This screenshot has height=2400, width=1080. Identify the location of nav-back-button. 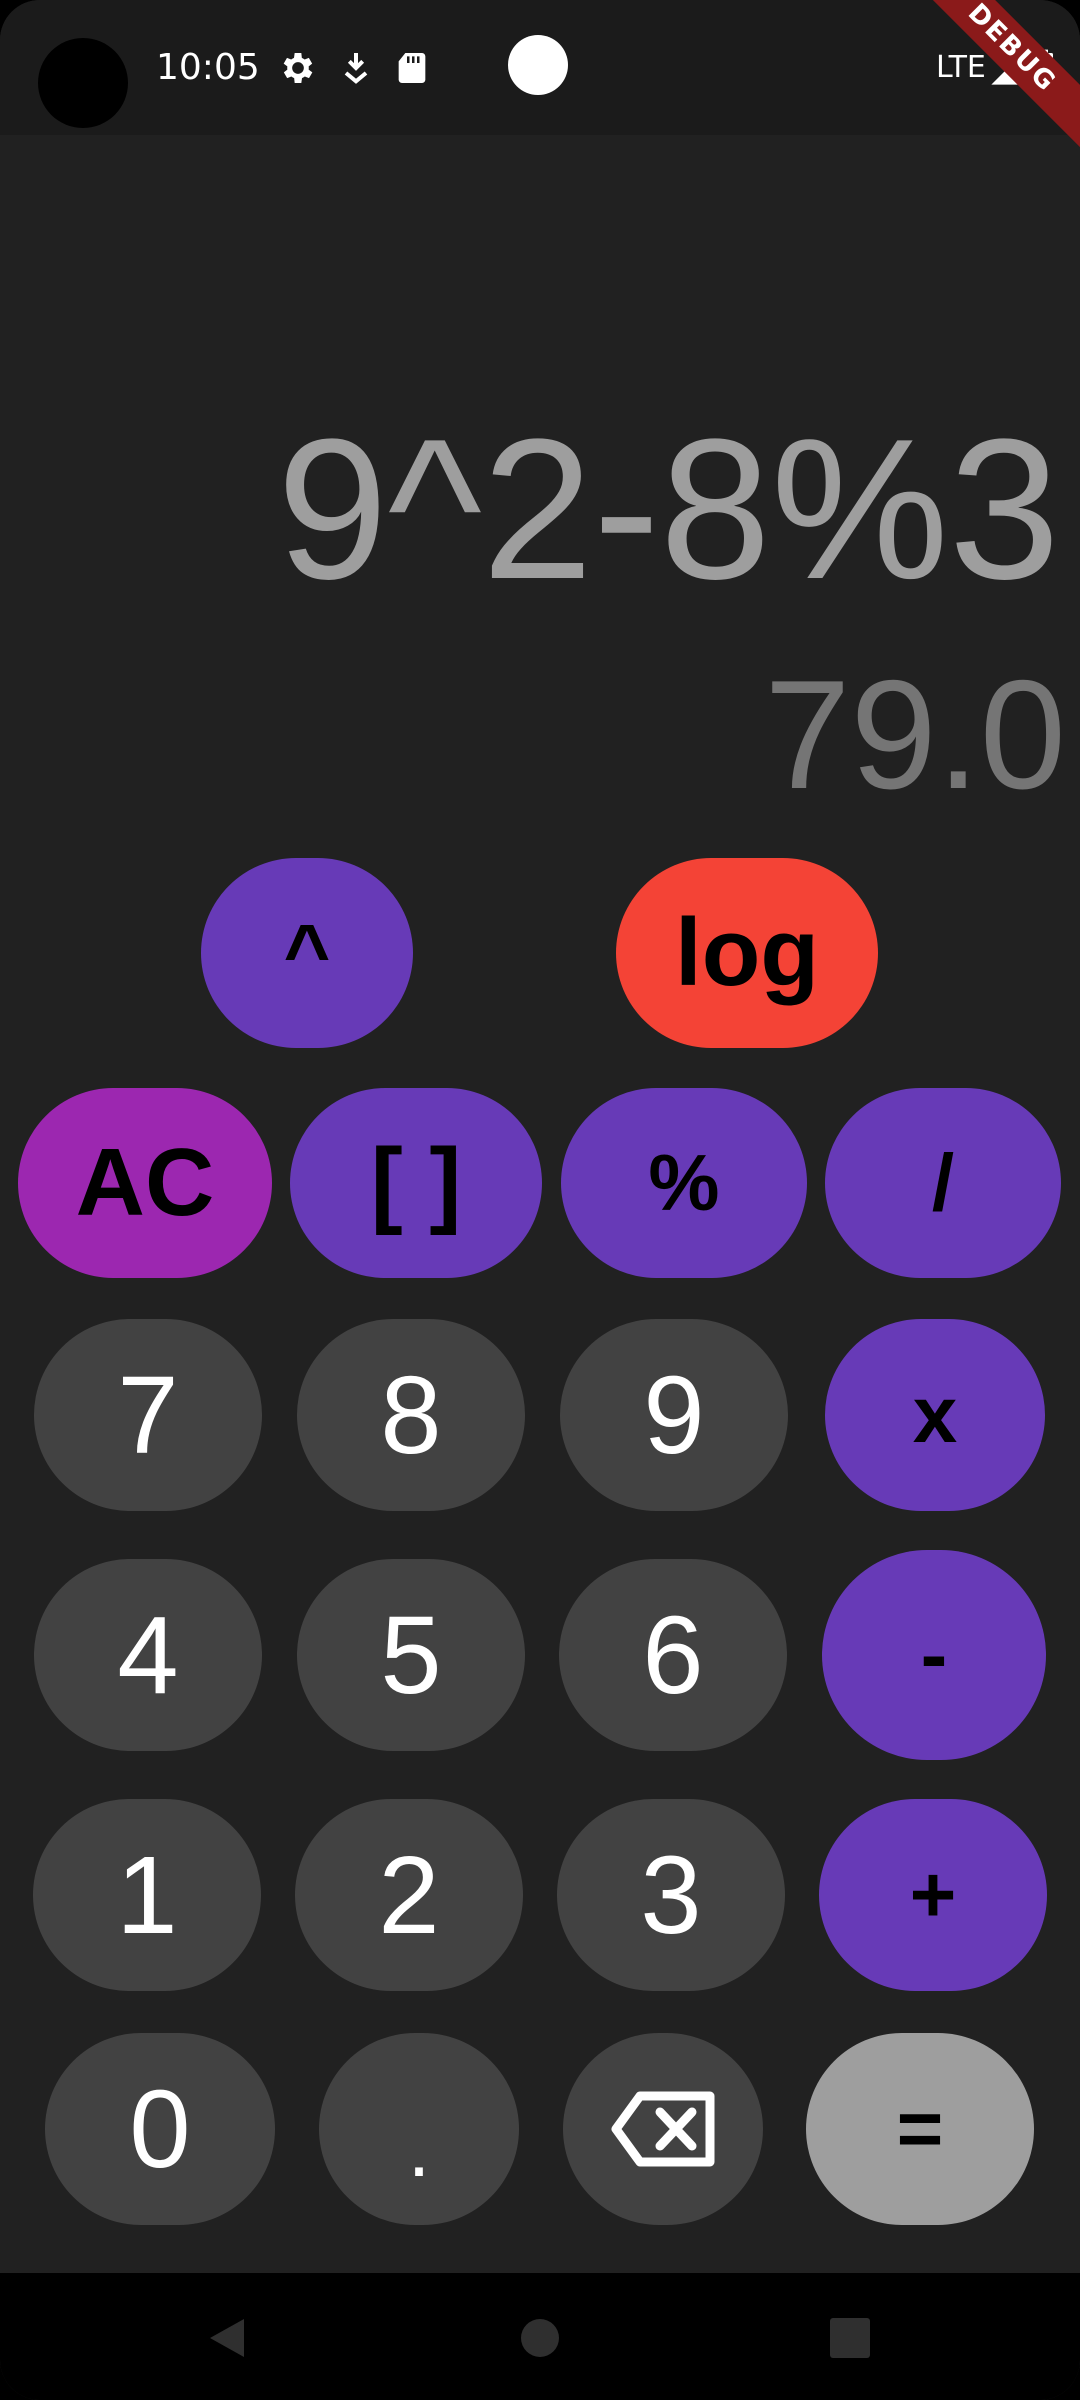
(227, 2338).